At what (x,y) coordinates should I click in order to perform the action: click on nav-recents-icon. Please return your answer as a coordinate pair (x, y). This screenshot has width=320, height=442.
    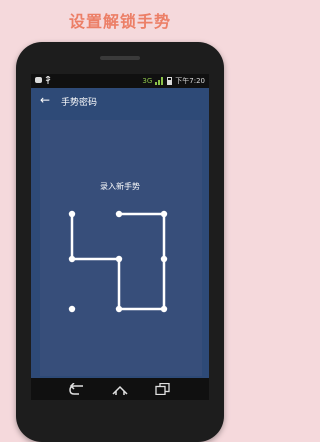
    Looking at the image, I should click on (163, 389).